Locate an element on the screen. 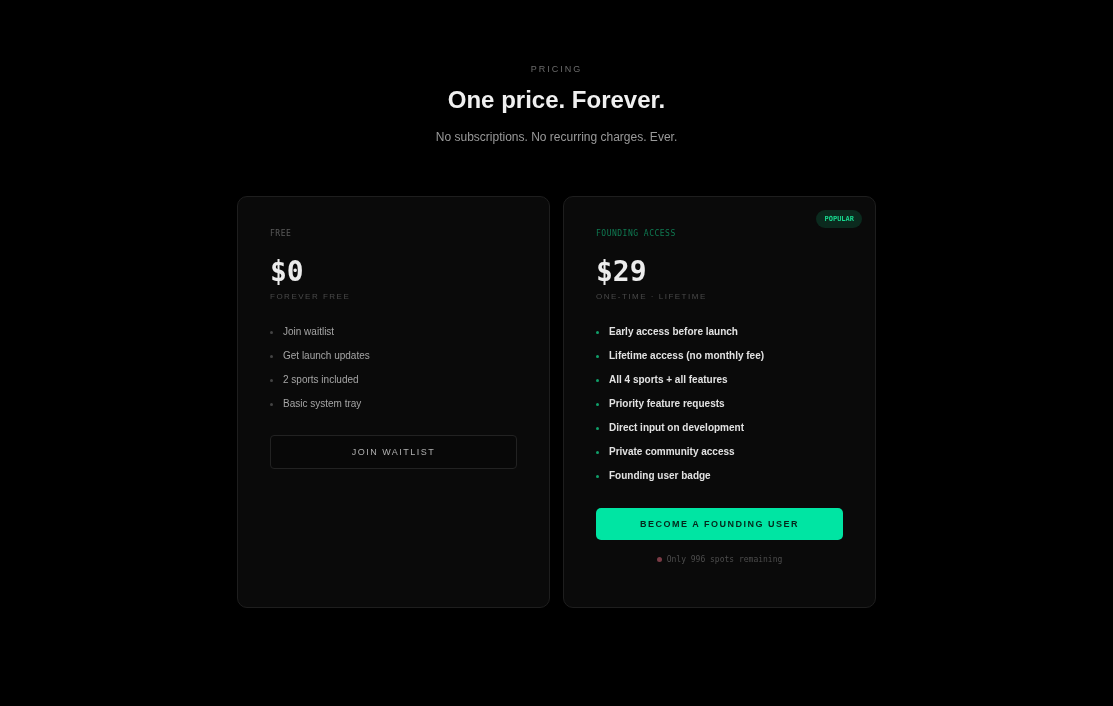  feature-text: Direct input on development is located at coordinates (676, 428).